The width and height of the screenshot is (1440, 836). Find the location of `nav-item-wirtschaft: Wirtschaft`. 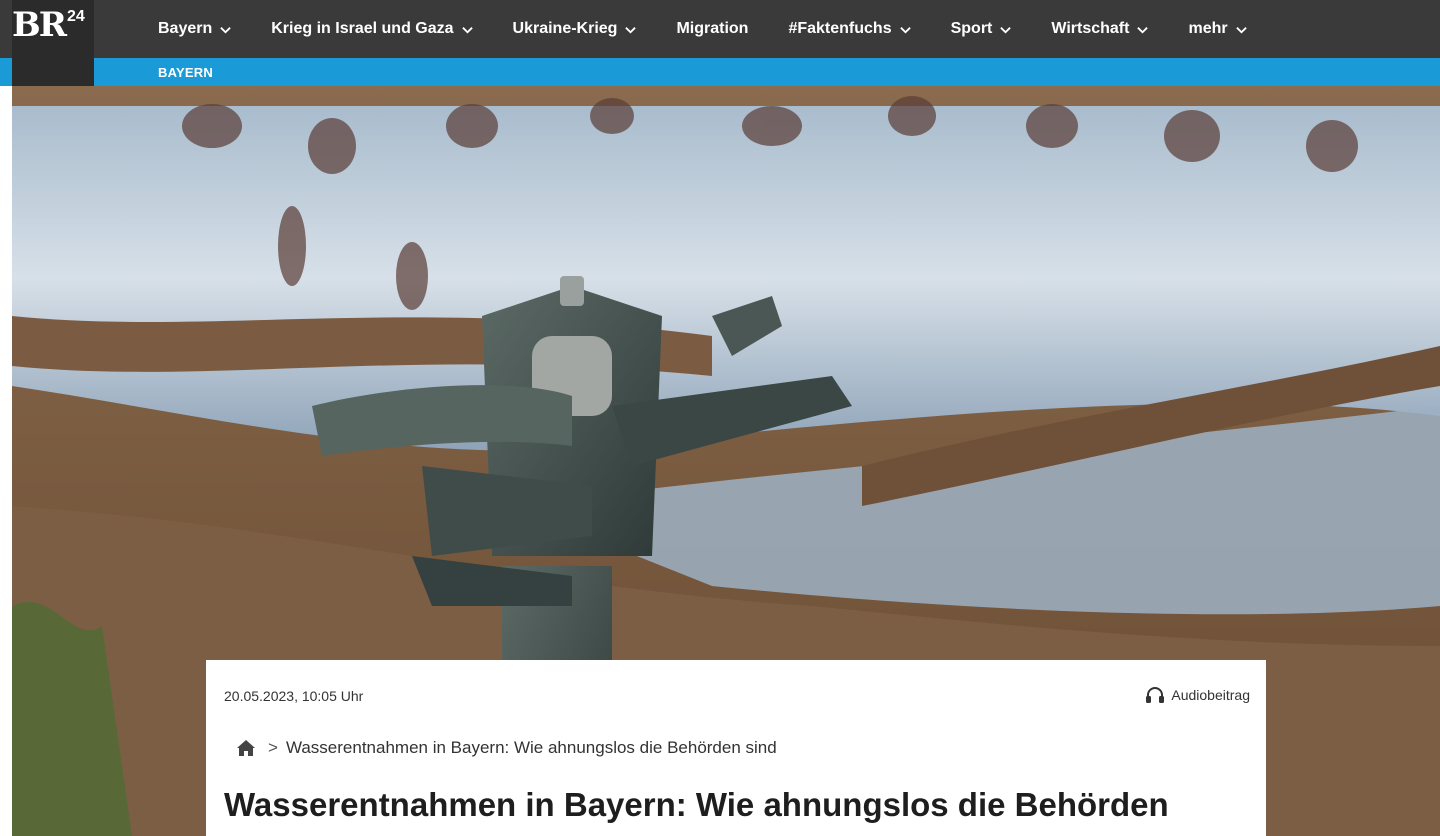

nav-item-wirtschaft: Wirtschaft is located at coordinates (1099, 29).